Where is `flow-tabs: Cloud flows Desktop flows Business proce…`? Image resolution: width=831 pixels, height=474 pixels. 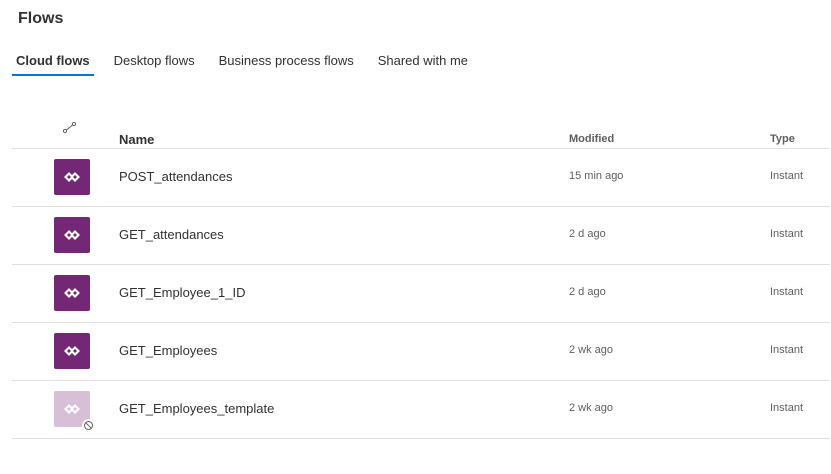
flow-tabs: Cloud flows Desktop flows Business proce… is located at coordinates (248, 63).